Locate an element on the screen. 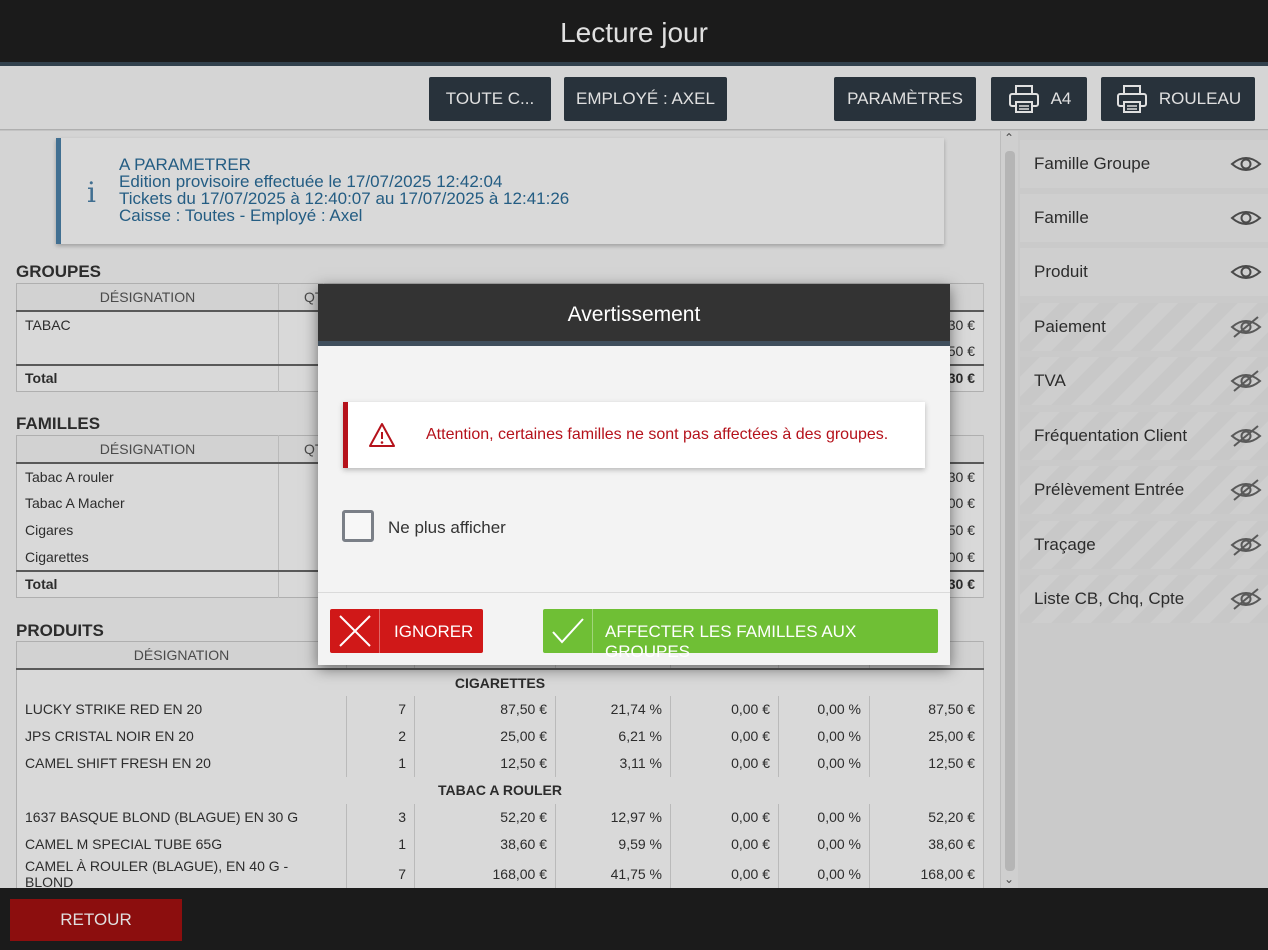  check-icon is located at coordinates (568, 631).